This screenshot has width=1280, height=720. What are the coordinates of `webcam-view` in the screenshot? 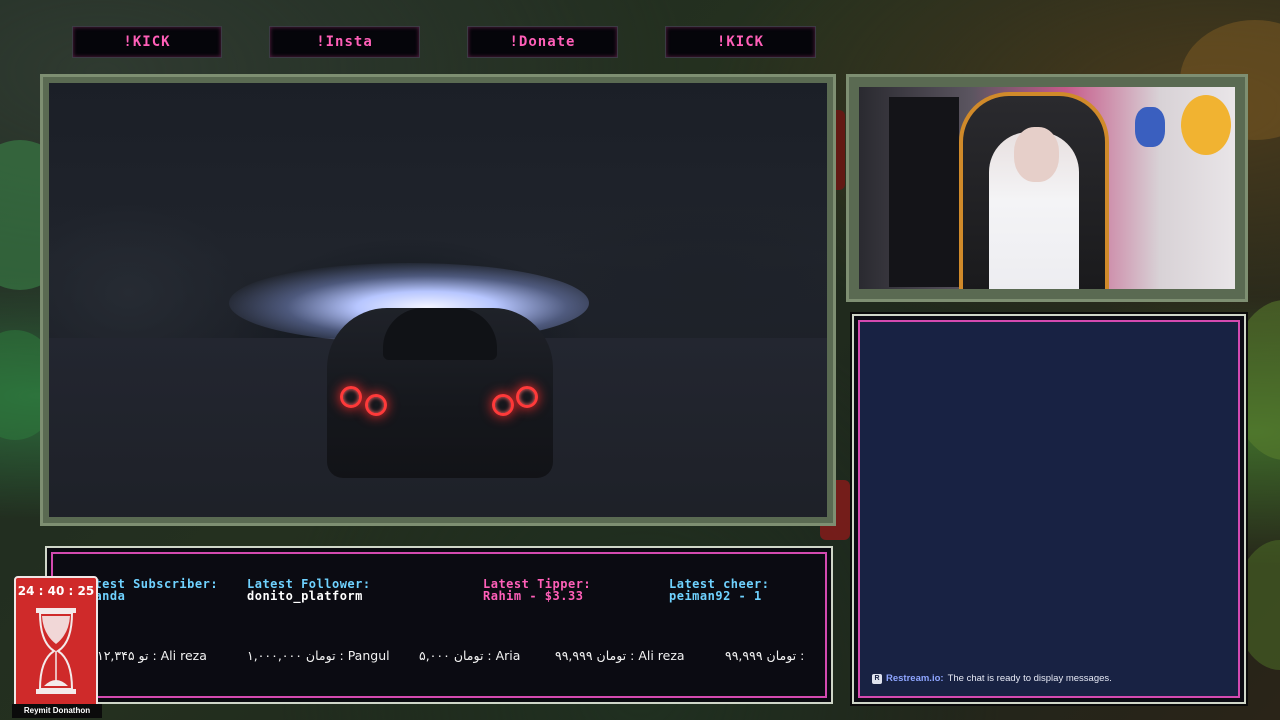 It's located at (1047, 188).